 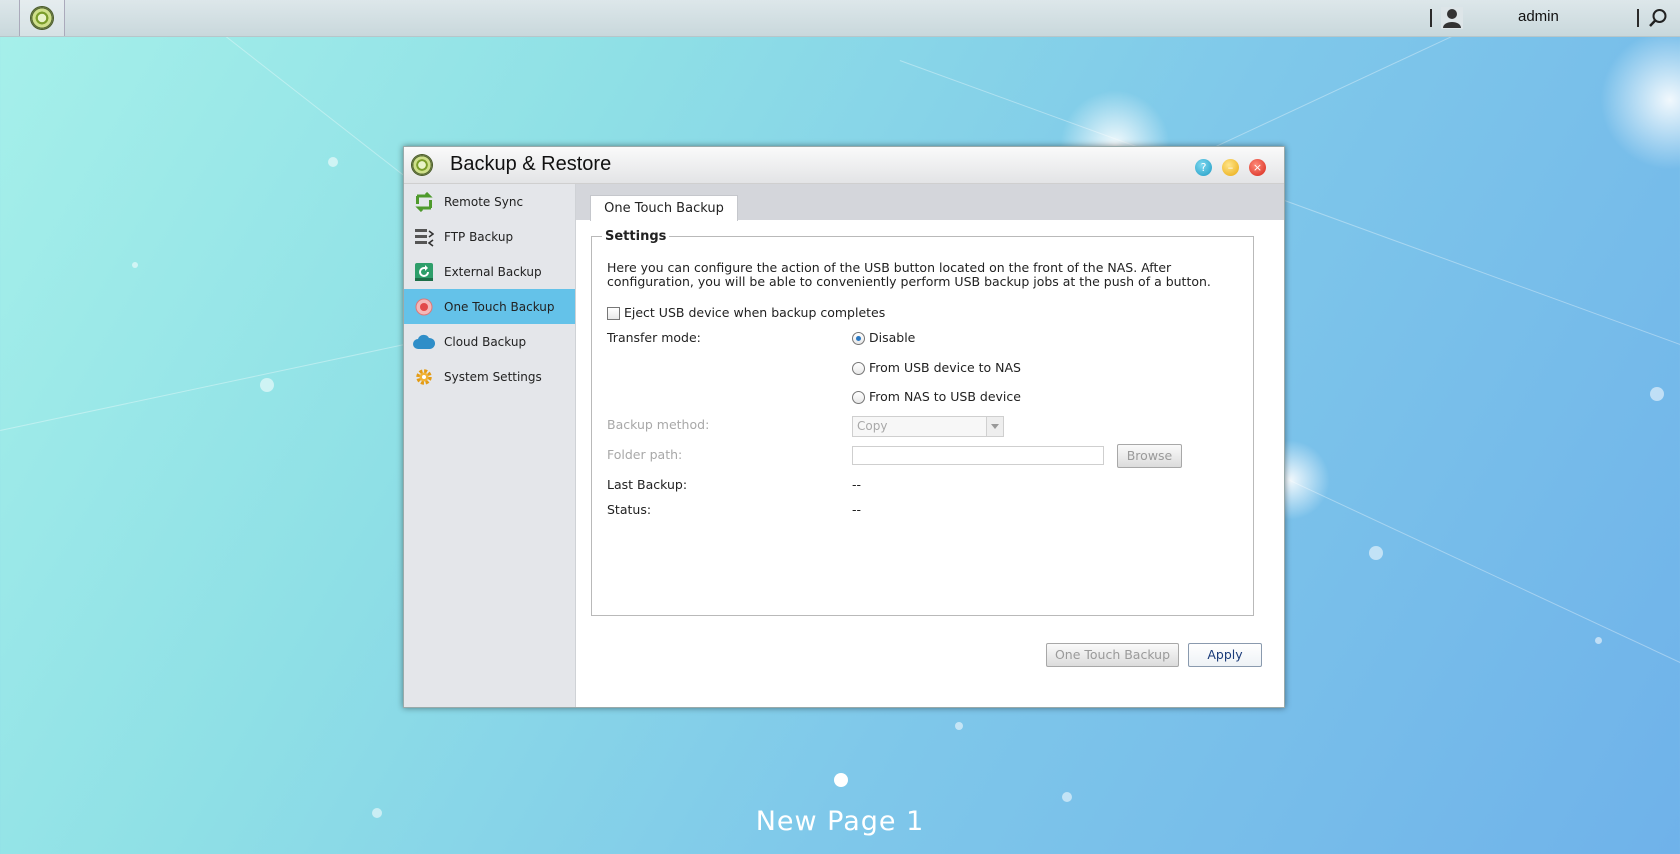 I want to click on backup-method-label: Backup method:, so click(x=658, y=424).